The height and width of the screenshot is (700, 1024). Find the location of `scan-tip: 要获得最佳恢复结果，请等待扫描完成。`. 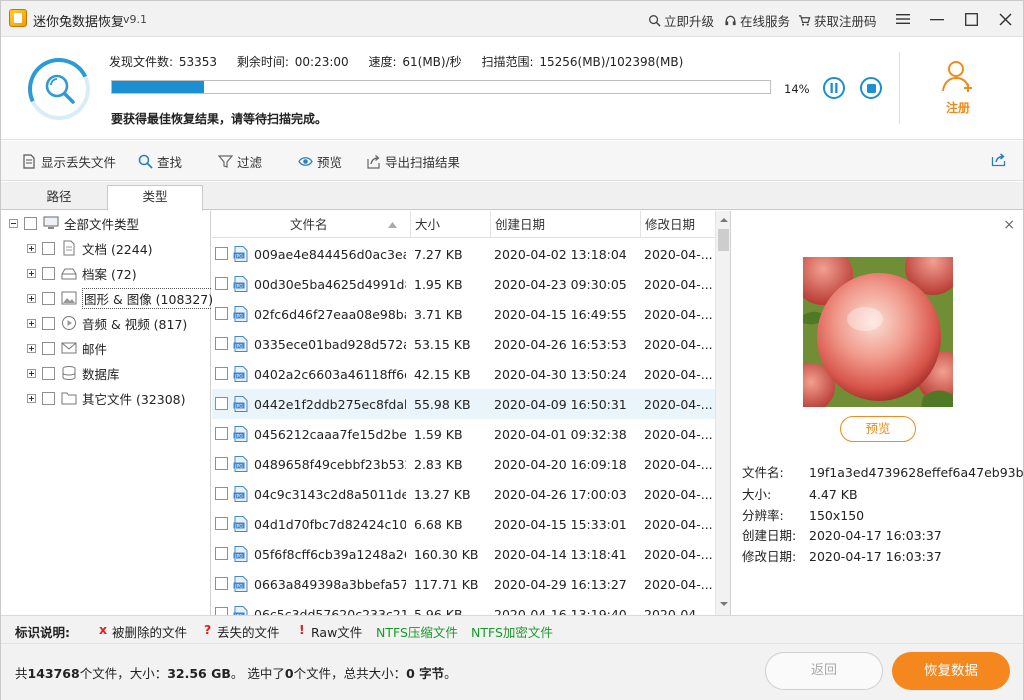

scan-tip: 要获得最佳恢复结果，请等待扫描完成。 is located at coordinates (219, 119).